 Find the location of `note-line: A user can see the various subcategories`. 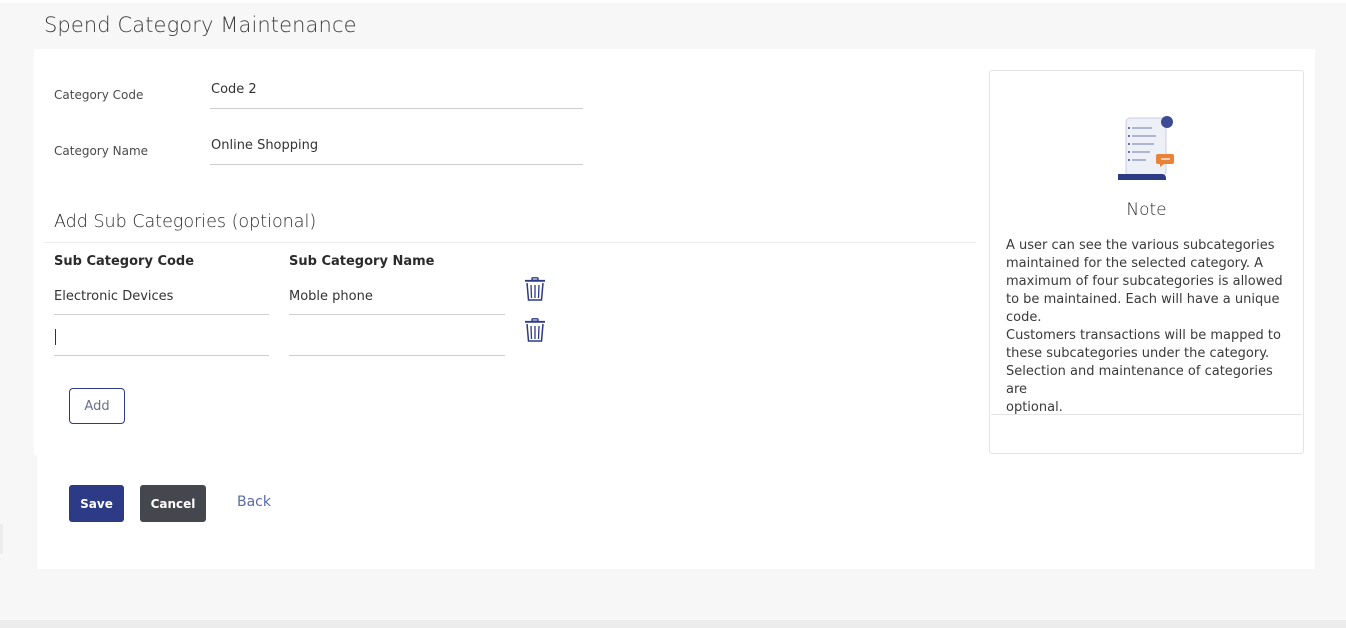

note-line: A user can see the various subcategories is located at coordinates (1140, 245).